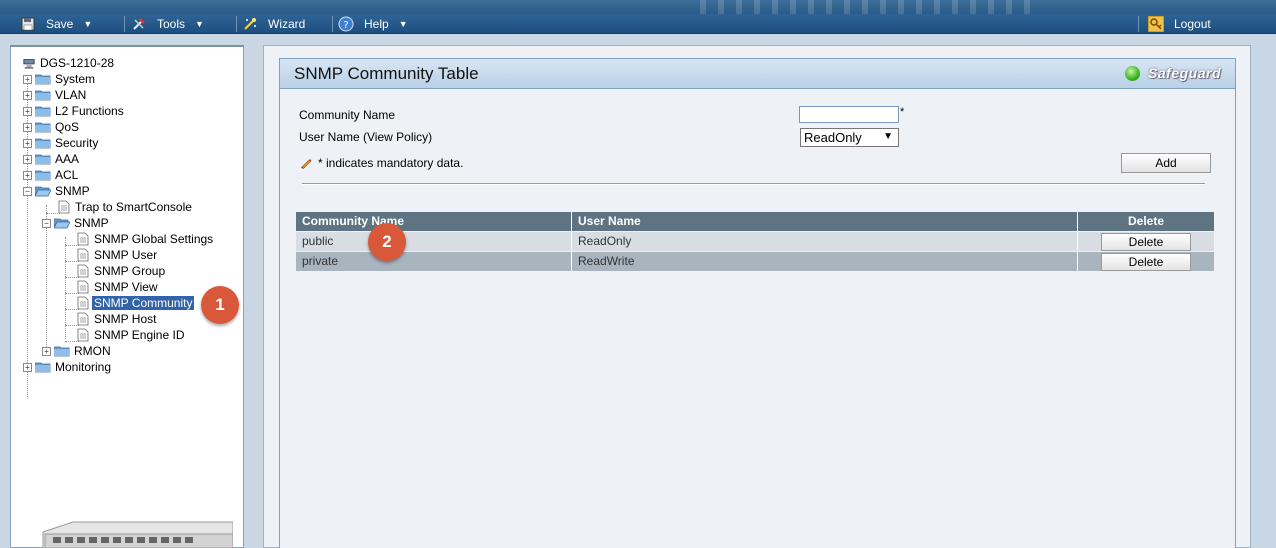 The image size is (1276, 548). What do you see at coordinates (89, 111) in the screenshot?
I see `tree-label: L2 Functions` at bounding box center [89, 111].